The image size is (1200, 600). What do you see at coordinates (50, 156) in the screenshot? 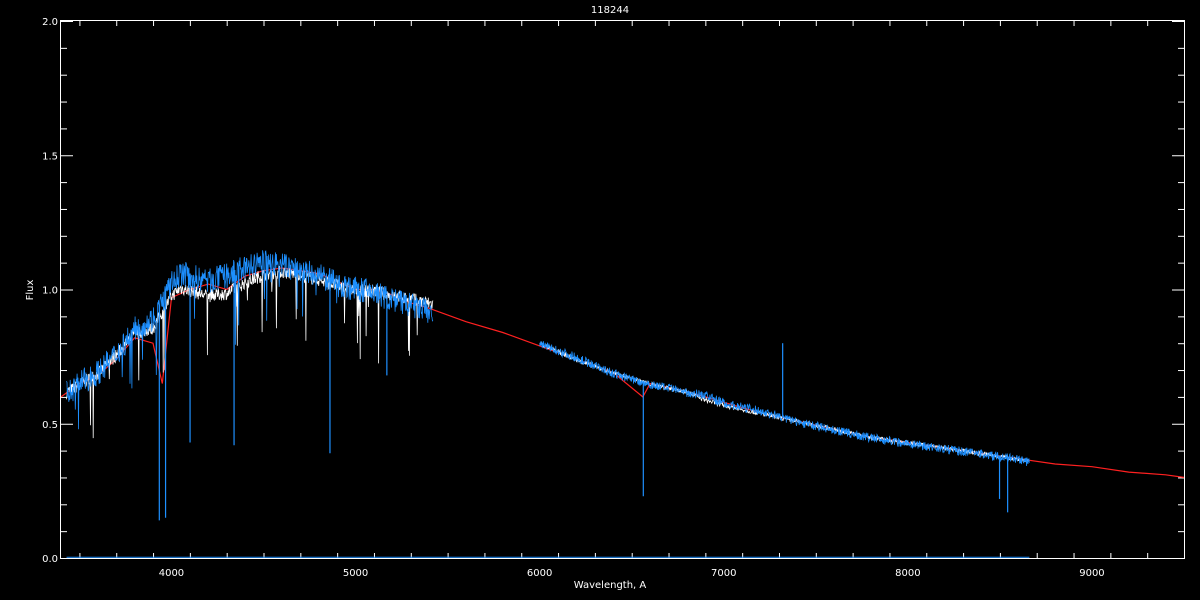
I see `y-tick-label: 1.5` at bounding box center [50, 156].